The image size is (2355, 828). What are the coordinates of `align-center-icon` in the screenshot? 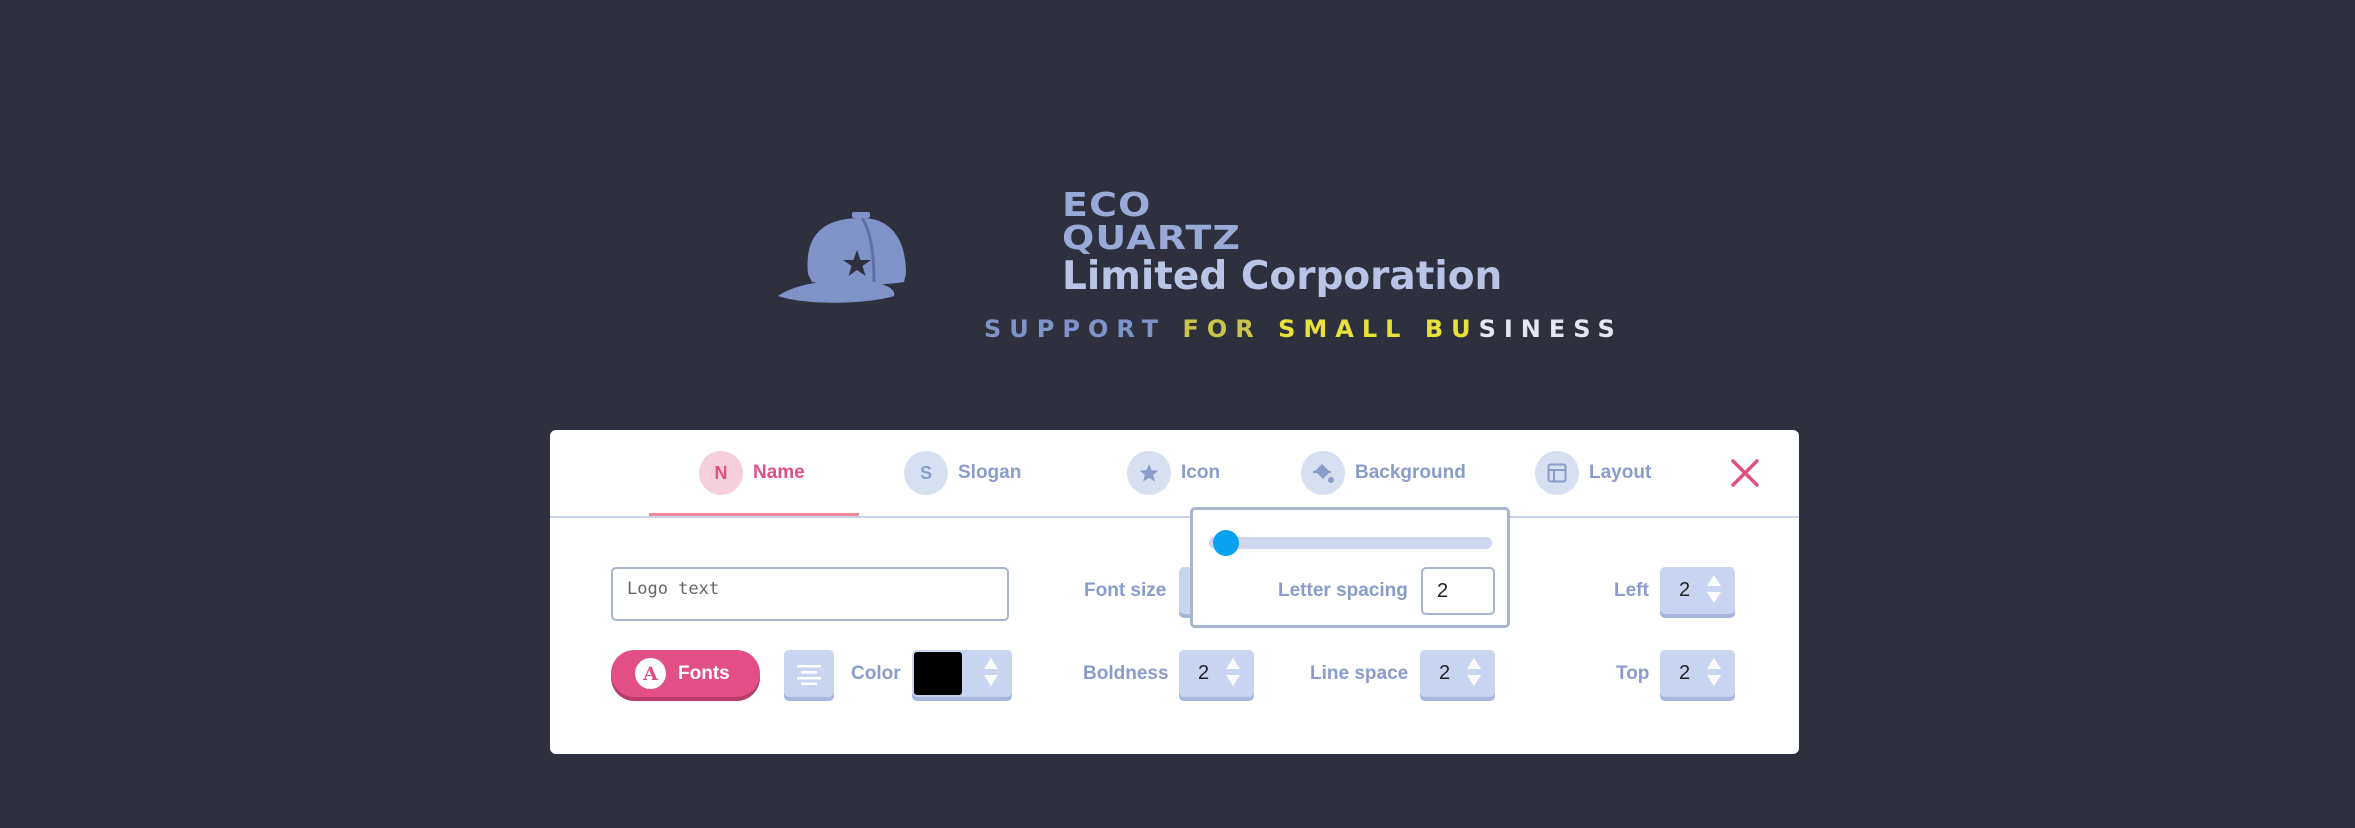 It's located at (809, 674).